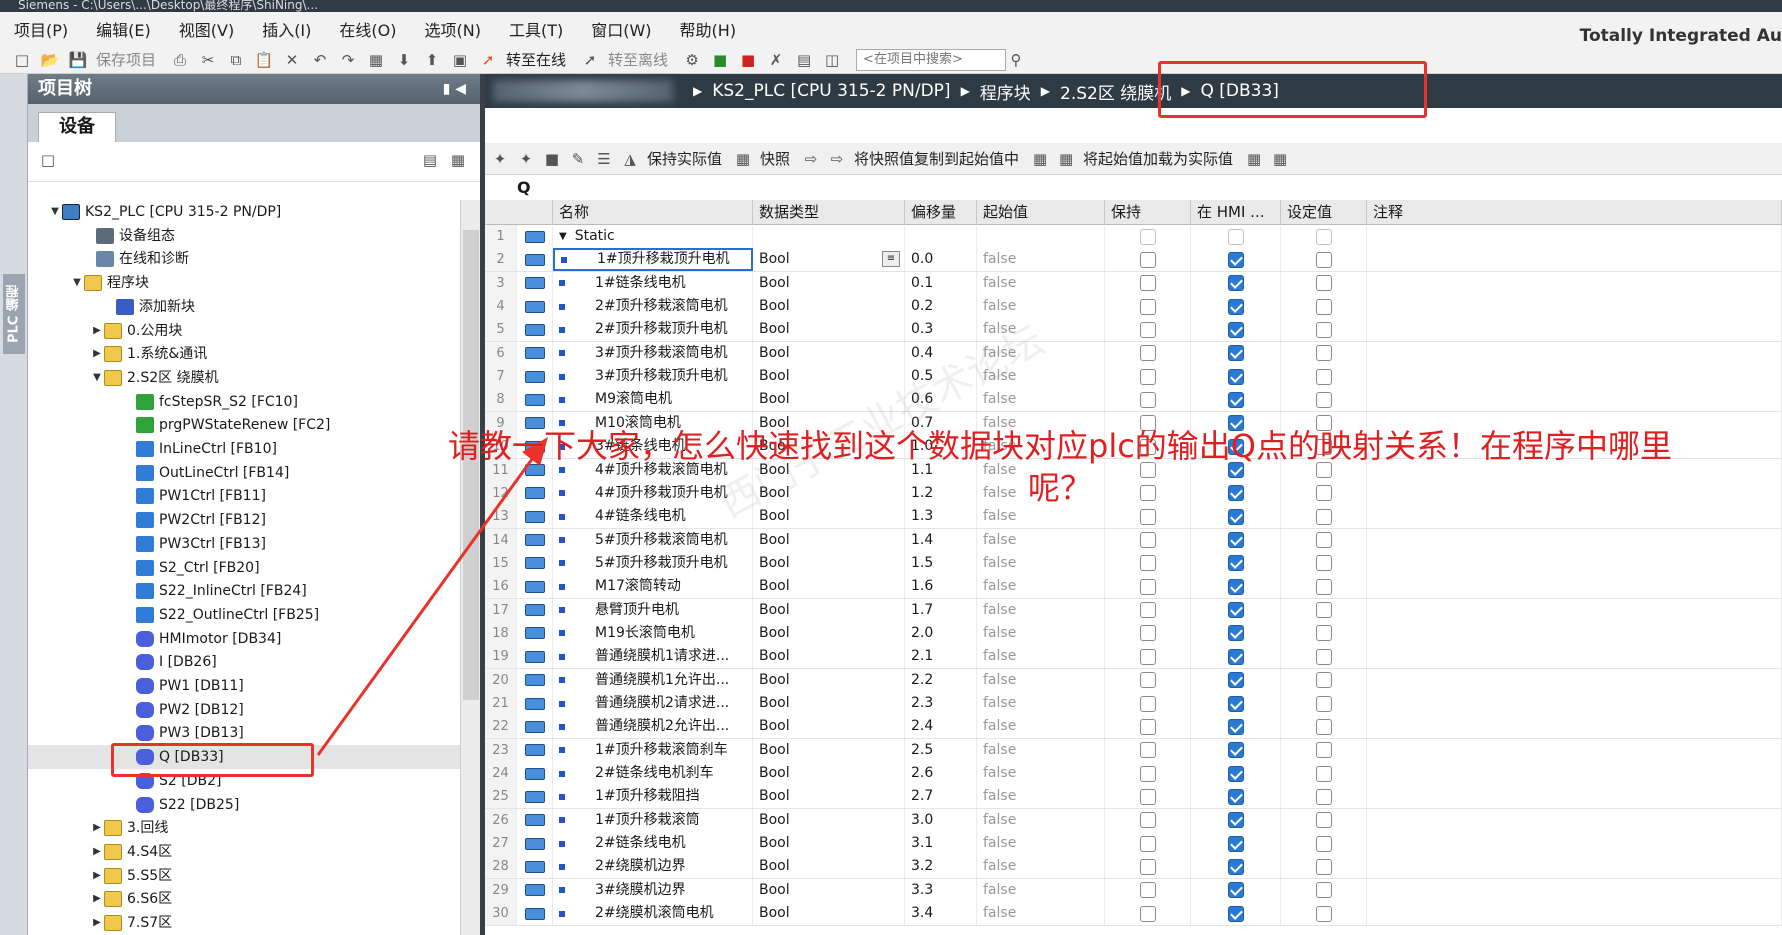  I want to click on tree-item: ▶ 7.S7区, so click(244, 923).